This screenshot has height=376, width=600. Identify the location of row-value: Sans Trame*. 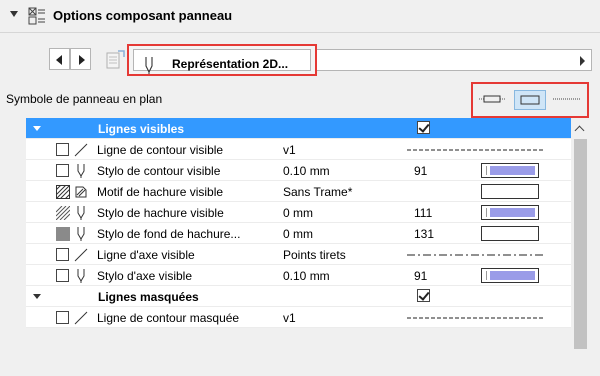
(317, 192).